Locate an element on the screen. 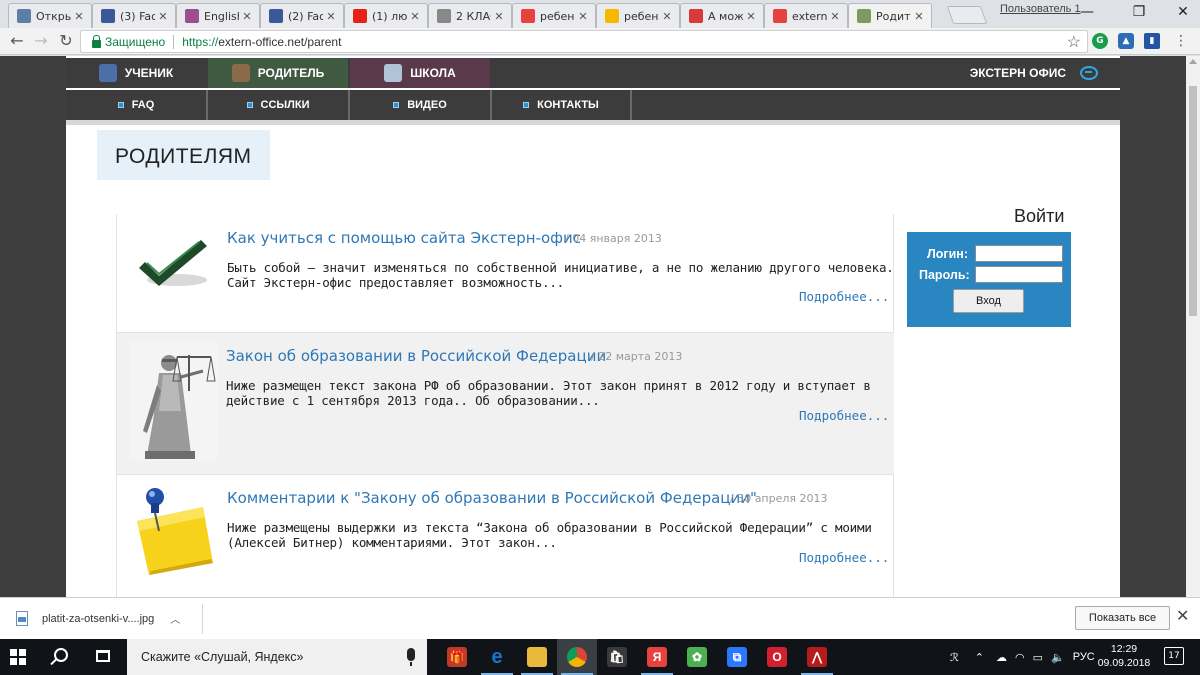  gift-icon: 🎁 is located at coordinates (457, 657).